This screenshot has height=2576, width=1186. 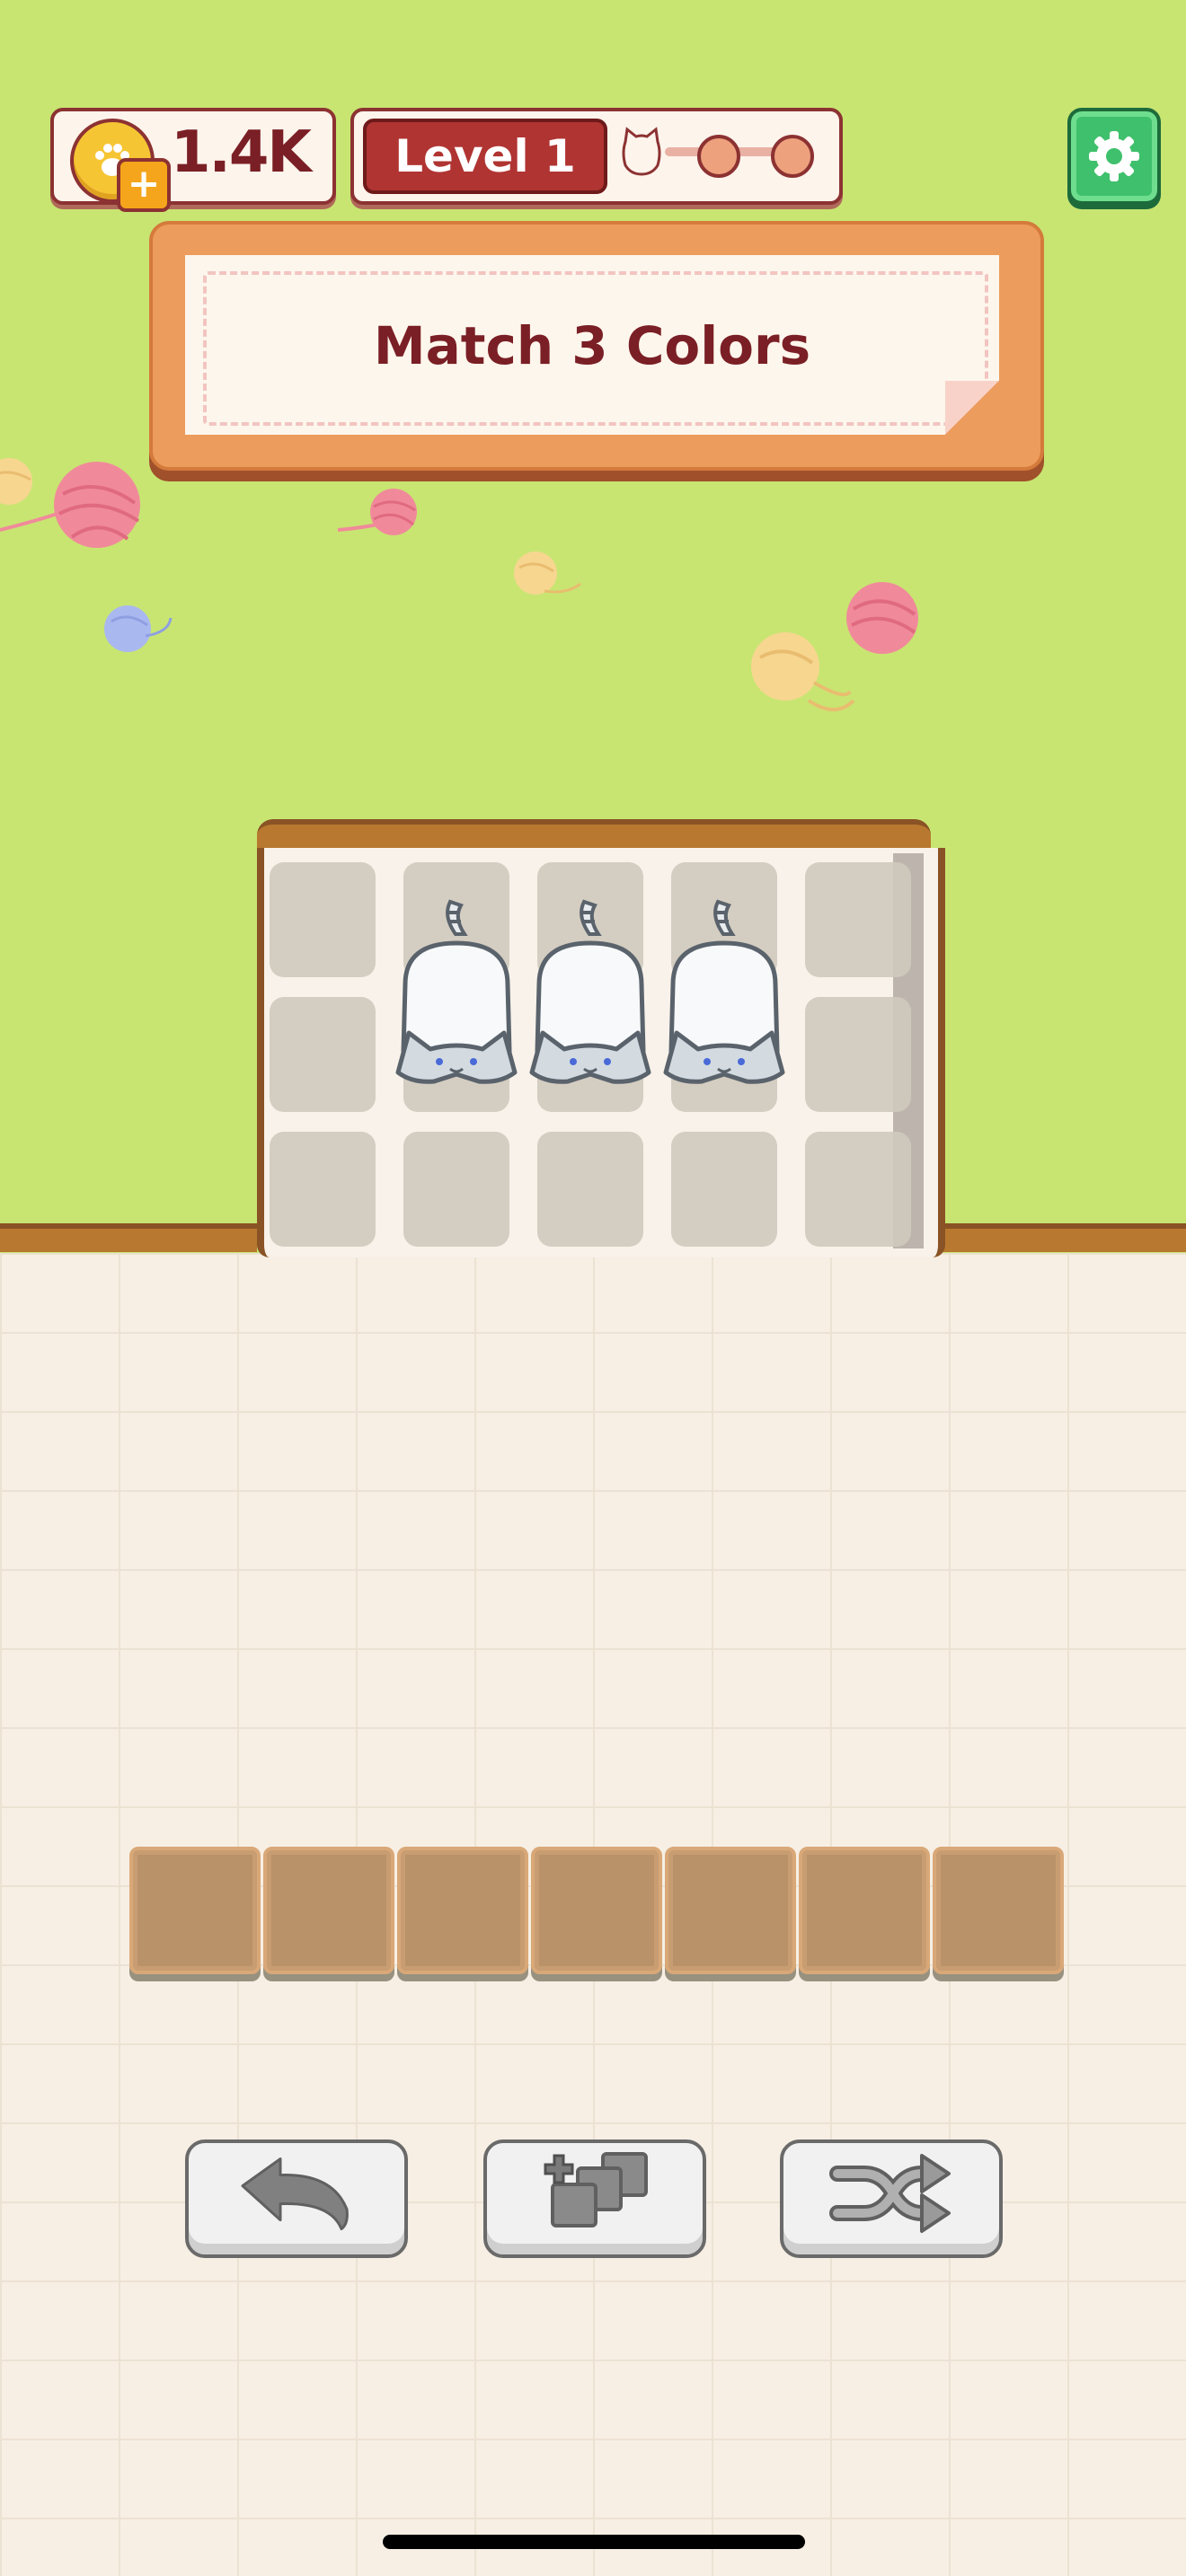 What do you see at coordinates (295, 2194) in the screenshot?
I see `undo-arrow-icon` at bounding box center [295, 2194].